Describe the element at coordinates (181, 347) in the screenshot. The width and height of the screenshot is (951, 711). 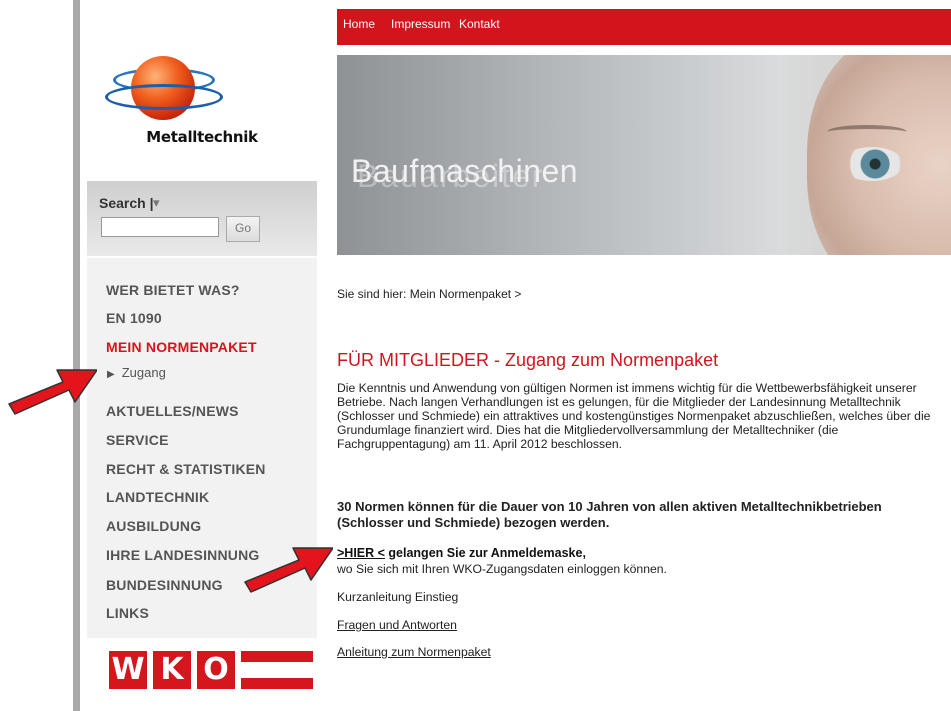
I see `sidebar-item-mein-normenpaket: MEIN NORMENPAKET` at that location.